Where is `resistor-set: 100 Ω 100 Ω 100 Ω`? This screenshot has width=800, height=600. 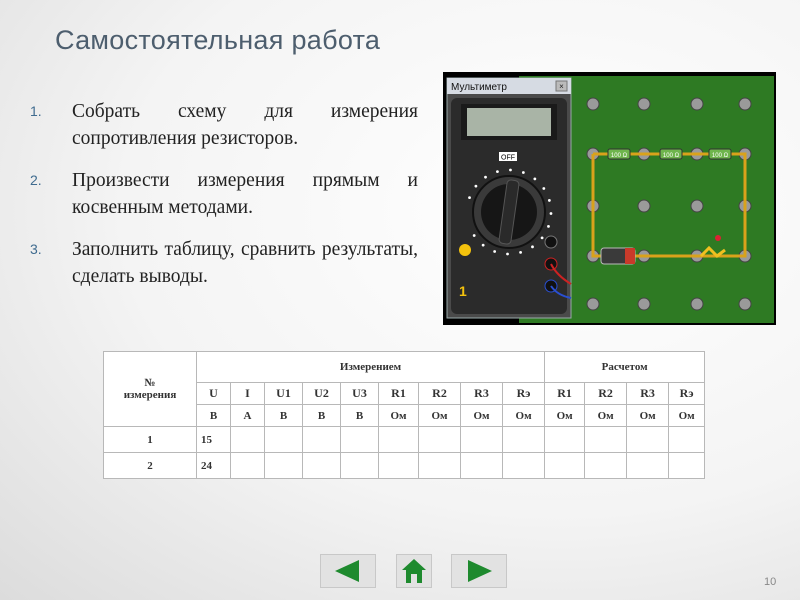
resistor-set: 100 Ω 100 Ω 100 Ω is located at coordinates (669, 154).